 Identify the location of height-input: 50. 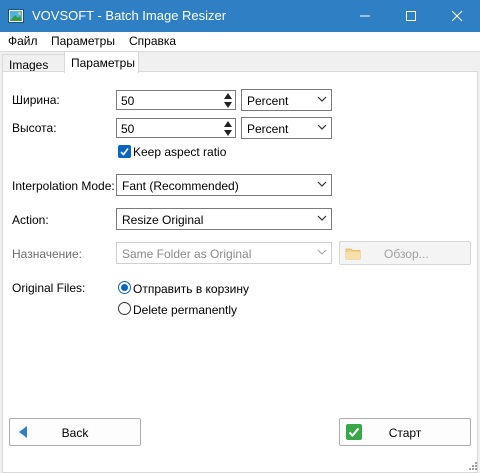
(176, 128).